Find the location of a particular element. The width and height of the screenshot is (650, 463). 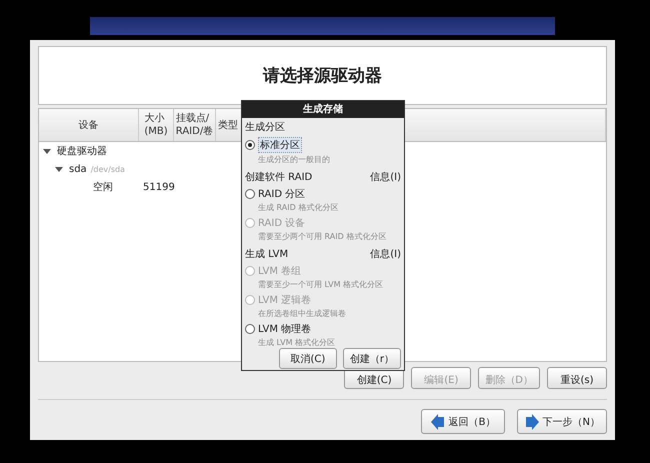

dialog-title: 生成存储 is located at coordinates (323, 109).